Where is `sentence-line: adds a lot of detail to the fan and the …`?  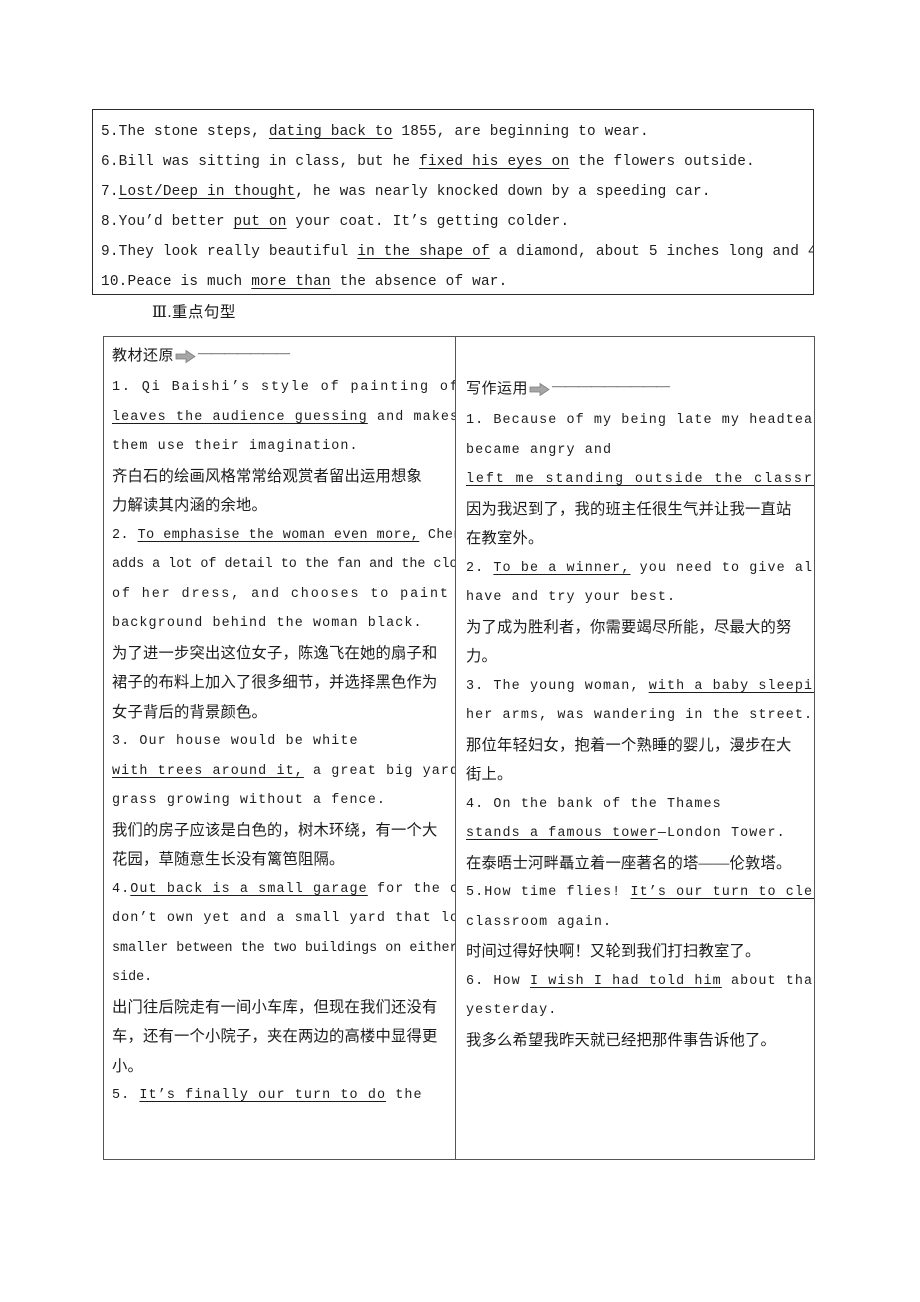
sentence-line: adds a lot of detail to the fan and the … is located at coordinates (284, 565).